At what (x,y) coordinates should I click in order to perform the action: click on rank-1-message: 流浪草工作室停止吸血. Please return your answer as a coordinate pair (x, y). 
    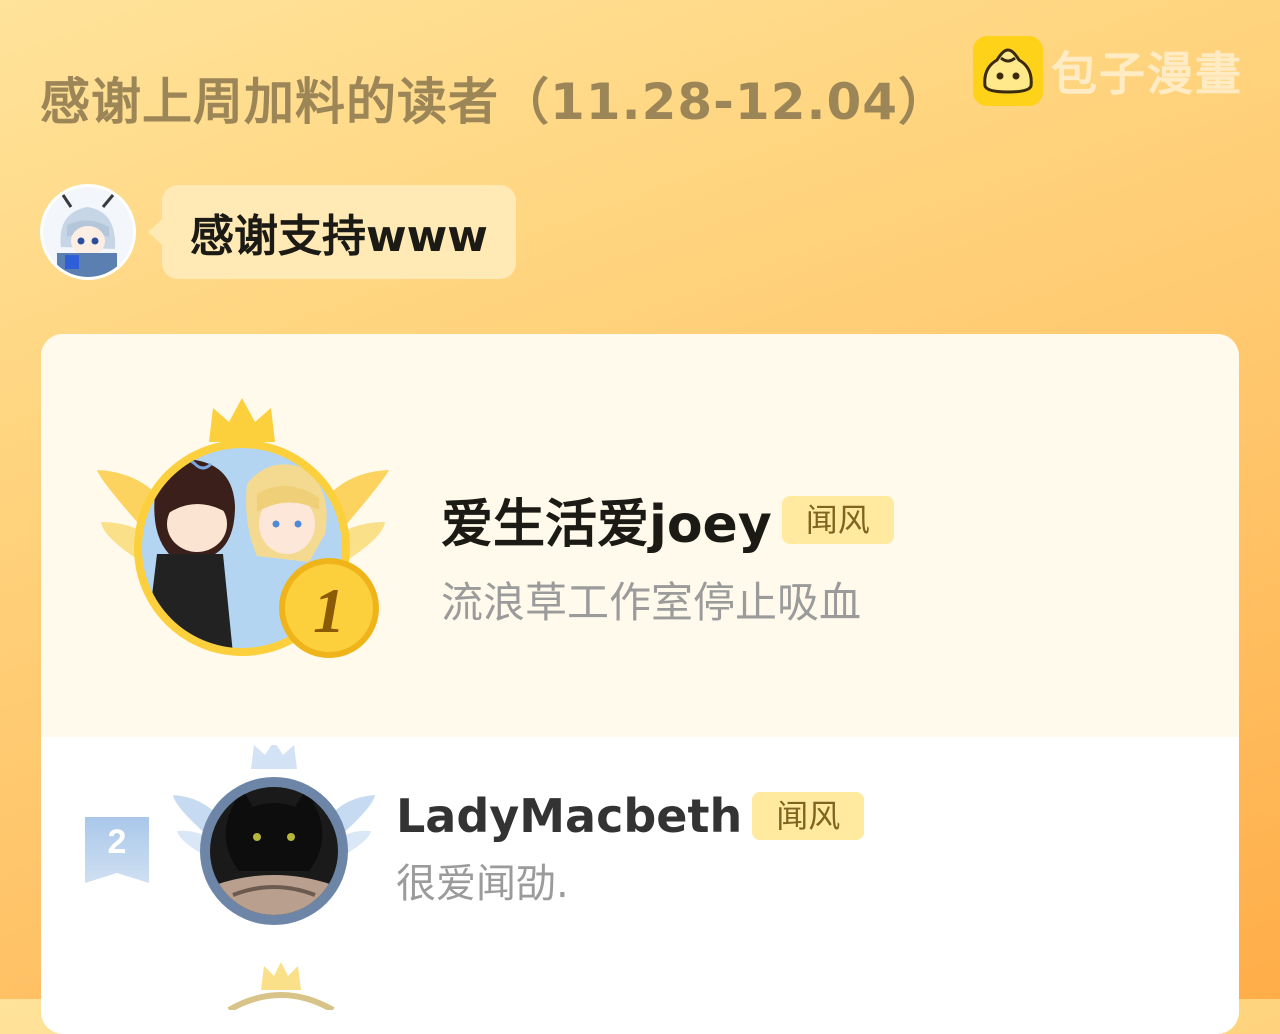
    Looking at the image, I should click on (651, 602).